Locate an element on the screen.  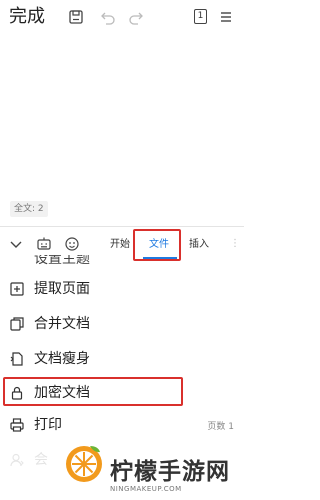
menu-item-merge-doc: 合并文档 is located at coordinates (122, 324).